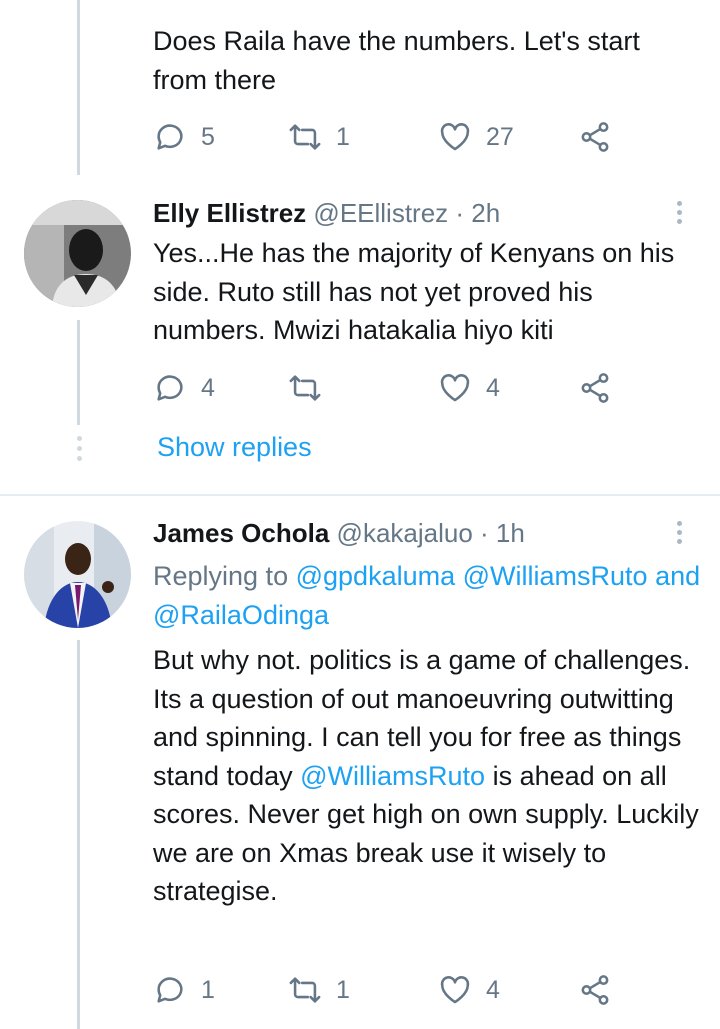 The image size is (720, 1029). What do you see at coordinates (376, 576) in the screenshot?
I see `mention-link: @gpdkaluma` at bounding box center [376, 576].